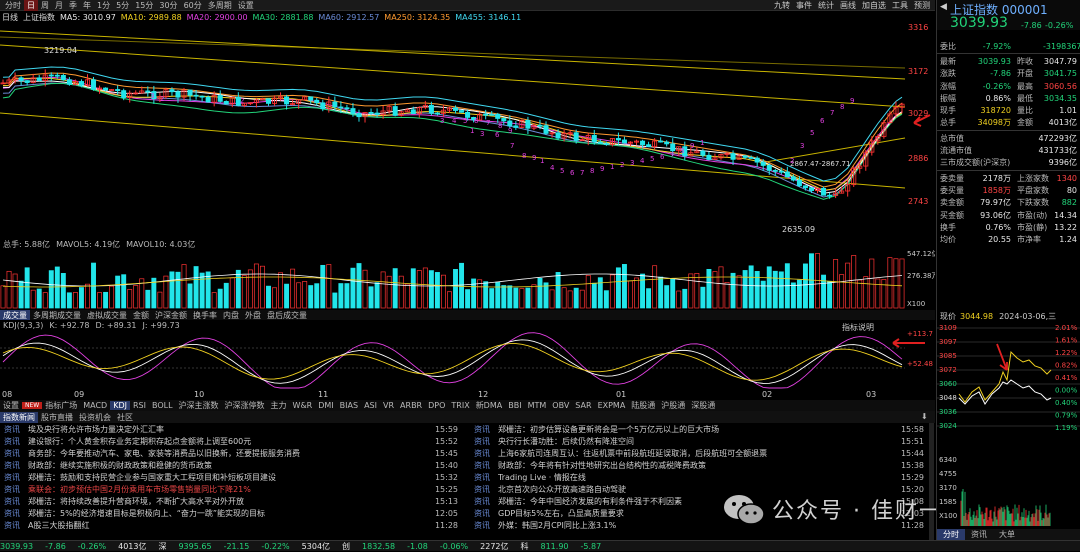 This screenshot has height=552, width=1080. What do you see at coordinates (560, 405) in the screenshot?
I see `indicator-tab-21: OBV` at bounding box center [560, 405].